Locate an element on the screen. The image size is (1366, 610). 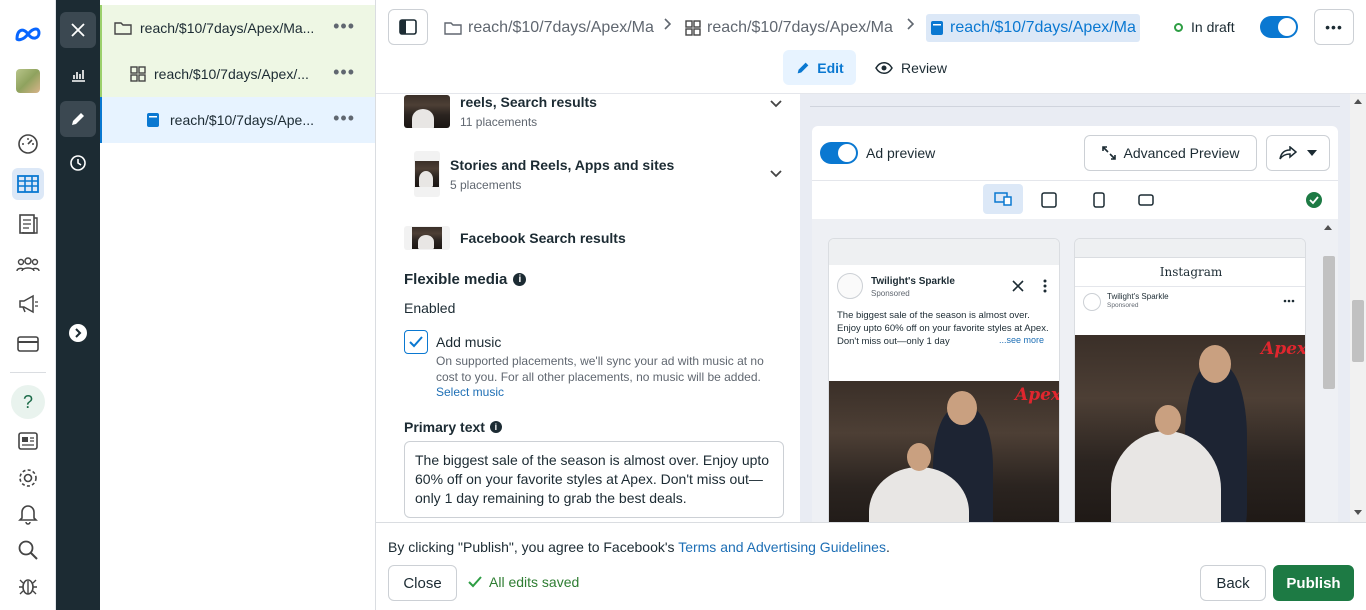
pages-icon is located at coordinates (28, 224).